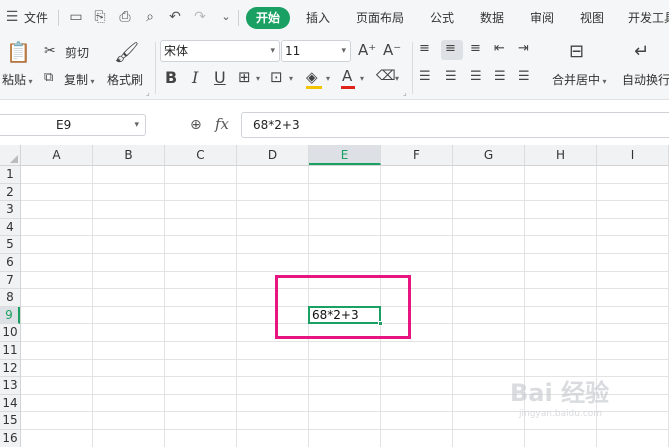 Image resolution: width=669 pixels, height=447 pixels. What do you see at coordinates (542, 17) in the screenshot?
I see `tab-review: 审阅` at bounding box center [542, 17].